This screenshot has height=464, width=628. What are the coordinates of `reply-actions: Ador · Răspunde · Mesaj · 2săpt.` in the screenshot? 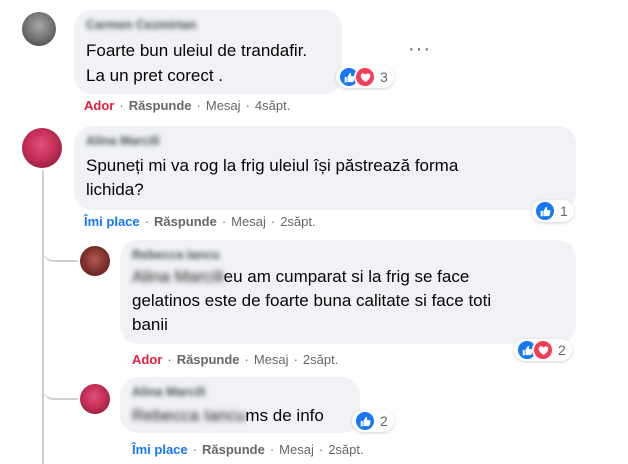 It's located at (235, 359).